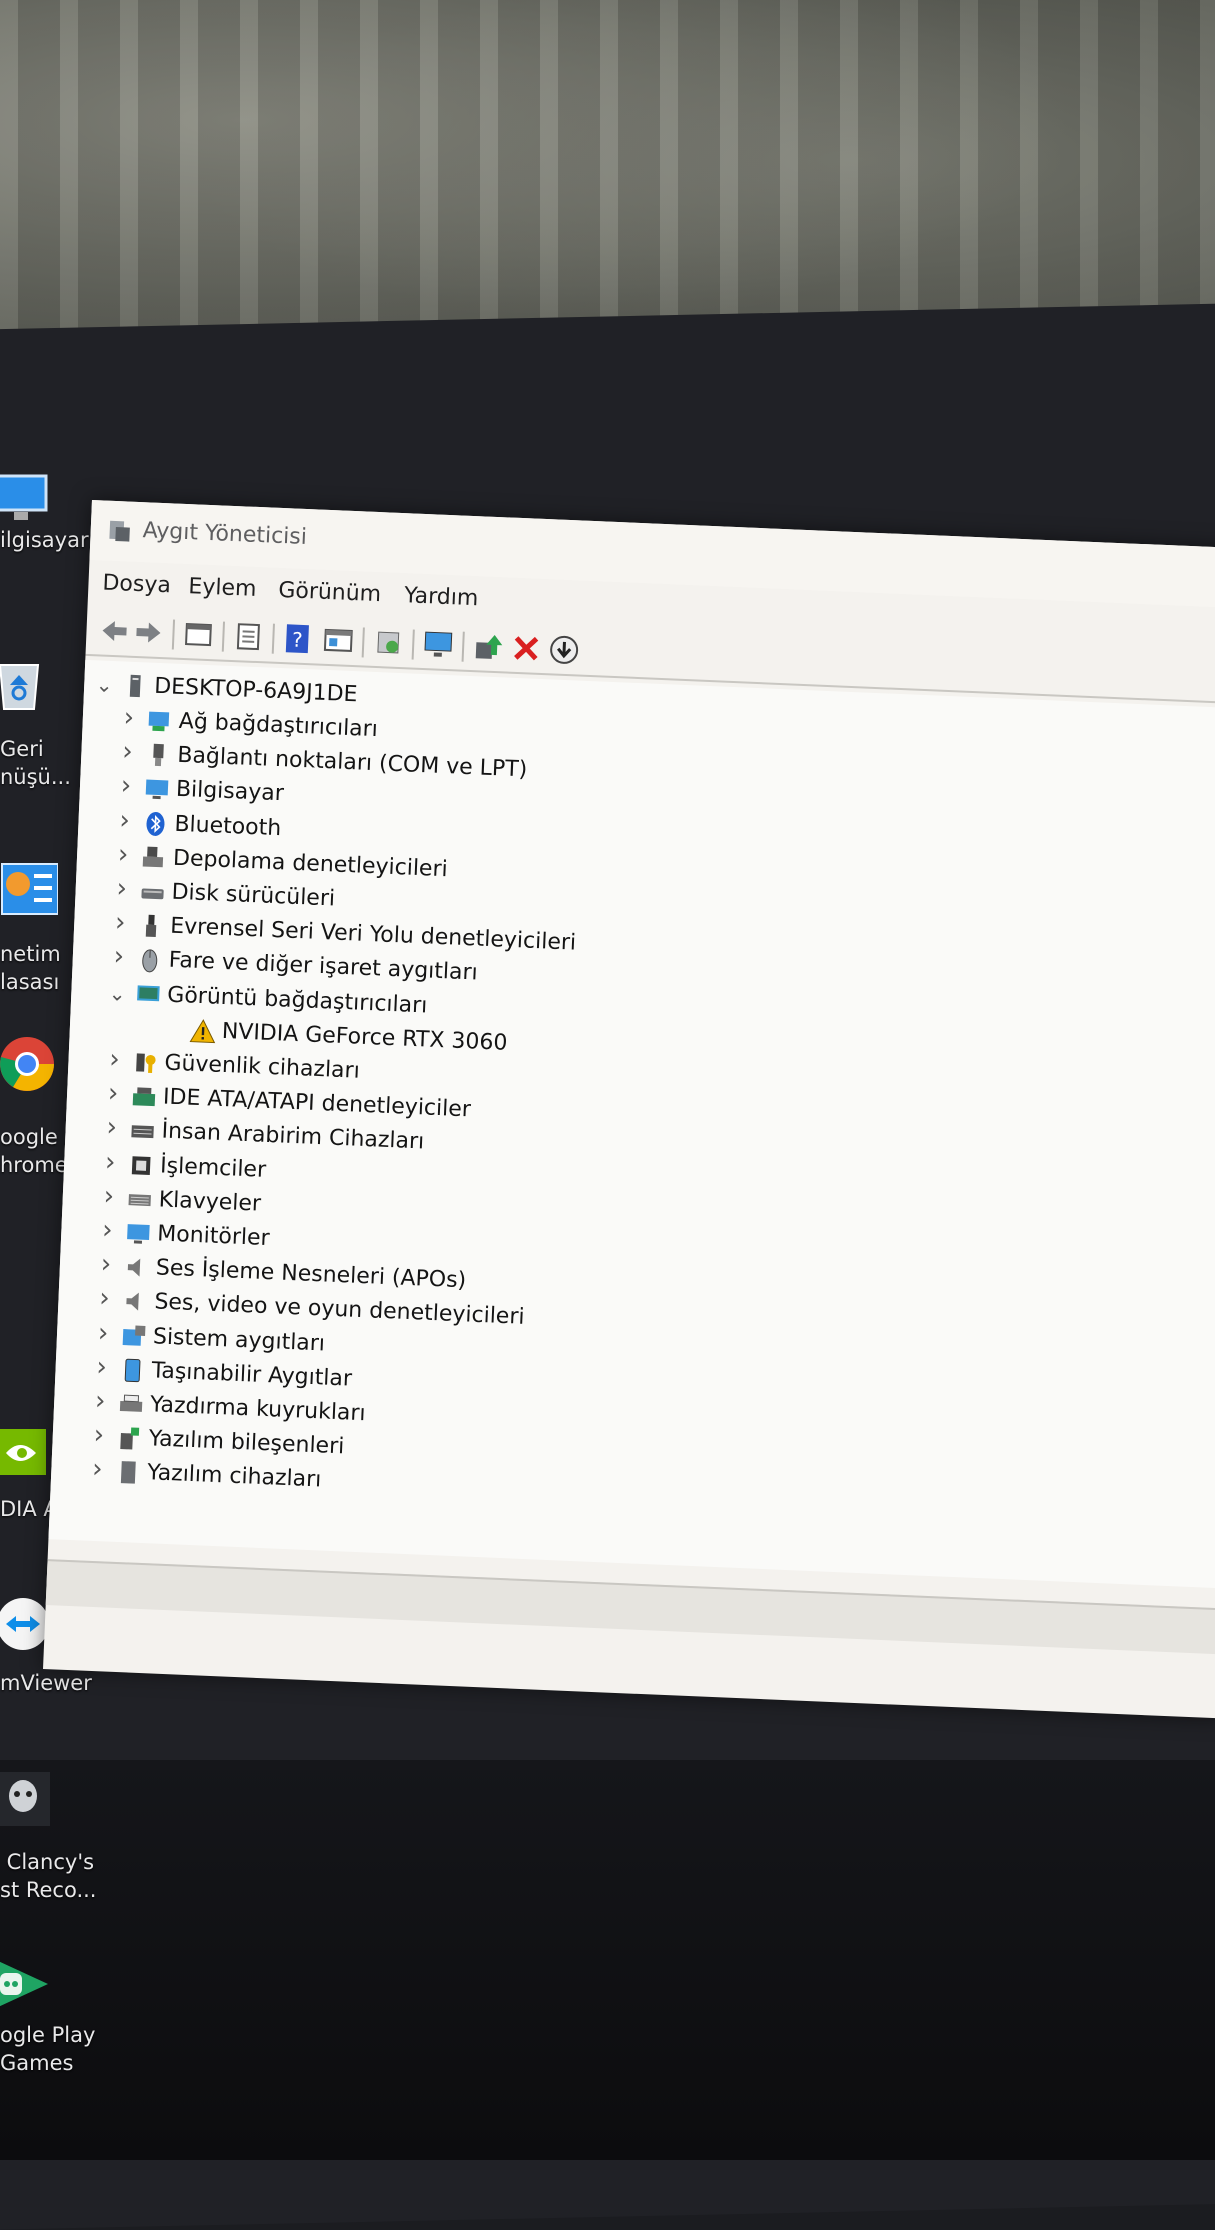 The width and height of the screenshot is (1215, 2230). Describe the element at coordinates (135, 686) in the screenshot. I see `computer-root-icon` at that location.